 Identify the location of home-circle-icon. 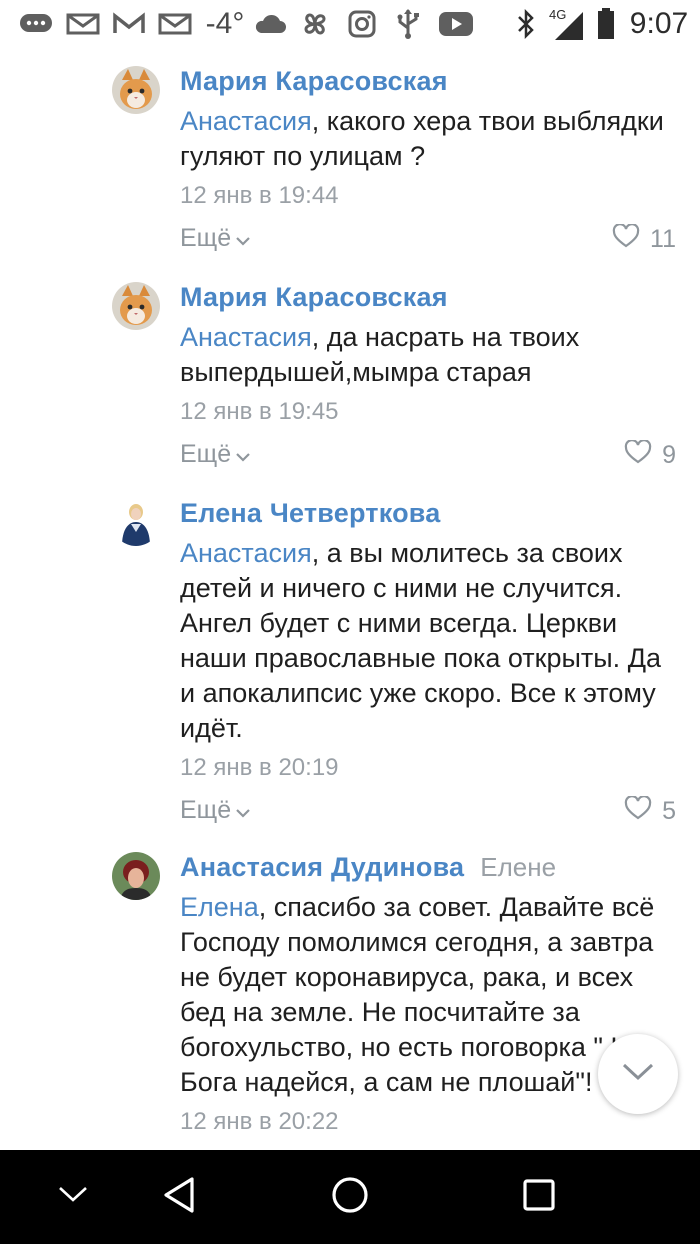
(350, 1197).